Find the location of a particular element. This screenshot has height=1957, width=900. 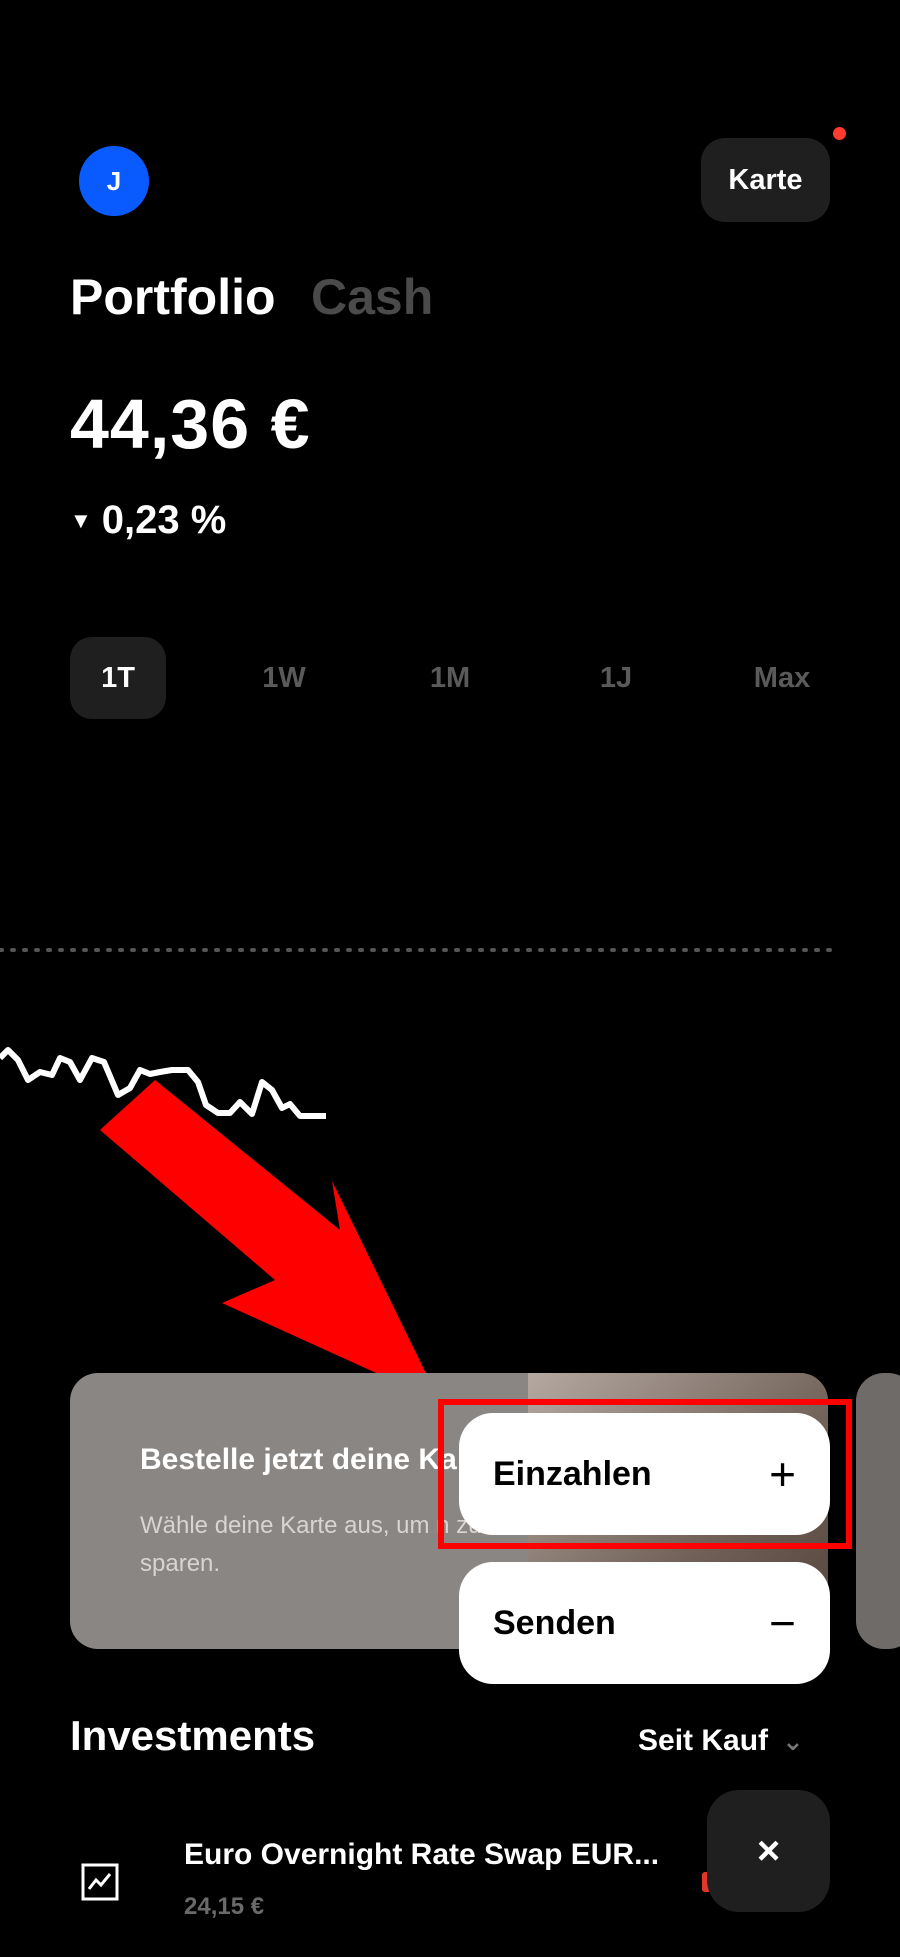

send-label: Senden is located at coordinates (554, 1622).